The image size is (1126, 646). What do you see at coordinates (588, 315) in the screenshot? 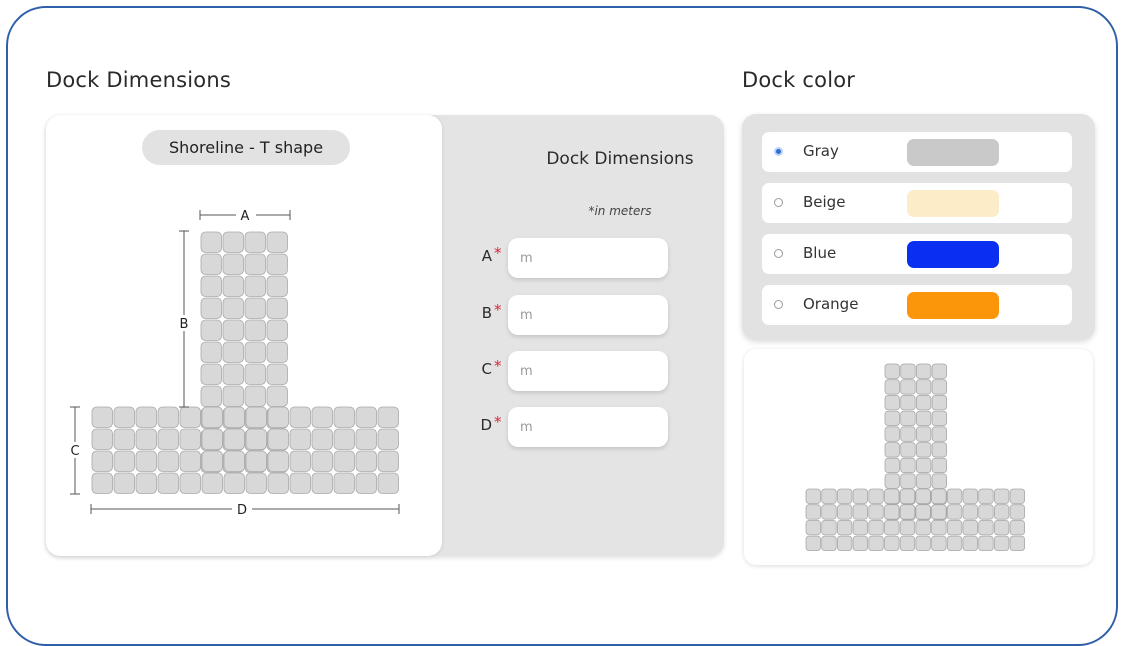
I see `dimension-b-input` at bounding box center [588, 315].